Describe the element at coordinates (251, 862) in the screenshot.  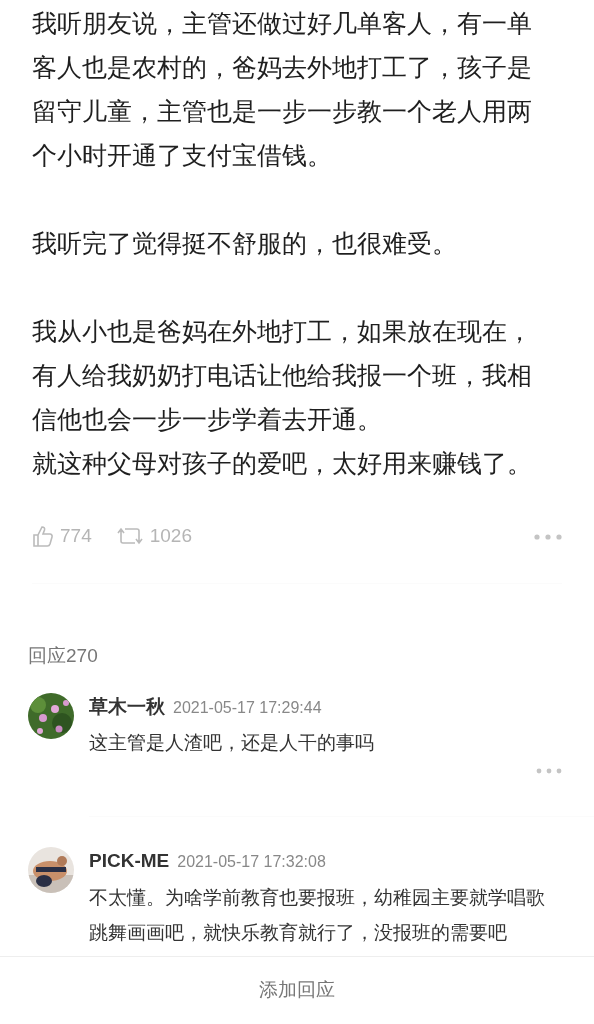
I see `comment-time: 2021-05-17 17:32:08` at that location.